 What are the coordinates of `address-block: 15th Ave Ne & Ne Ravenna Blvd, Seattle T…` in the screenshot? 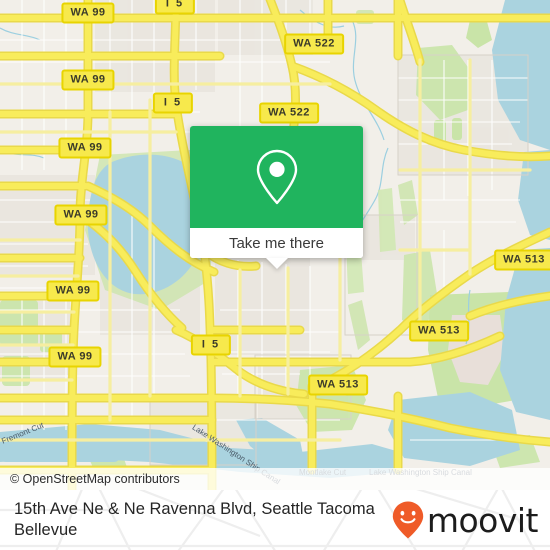 It's located at (194, 520).